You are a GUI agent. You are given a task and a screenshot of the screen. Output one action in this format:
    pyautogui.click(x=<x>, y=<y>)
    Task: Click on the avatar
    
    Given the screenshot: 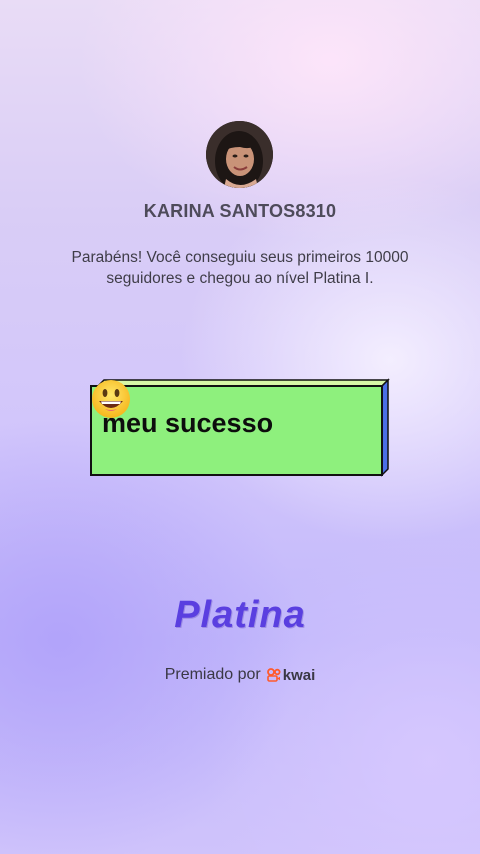 What is the action you would take?
    pyautogui.click(x=239, y=154)
    